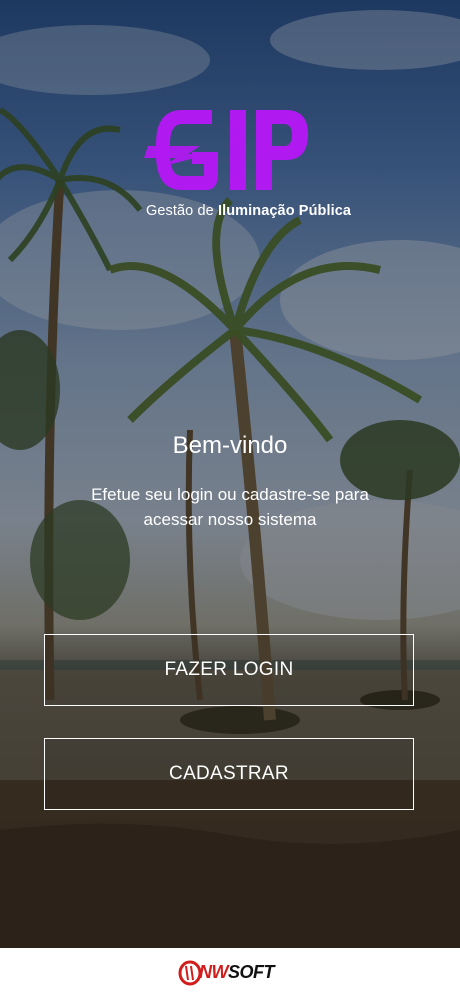 This screenshot has height=996, width=460. I want to click on signup-button: CADASTRAR, so click(229, 774).